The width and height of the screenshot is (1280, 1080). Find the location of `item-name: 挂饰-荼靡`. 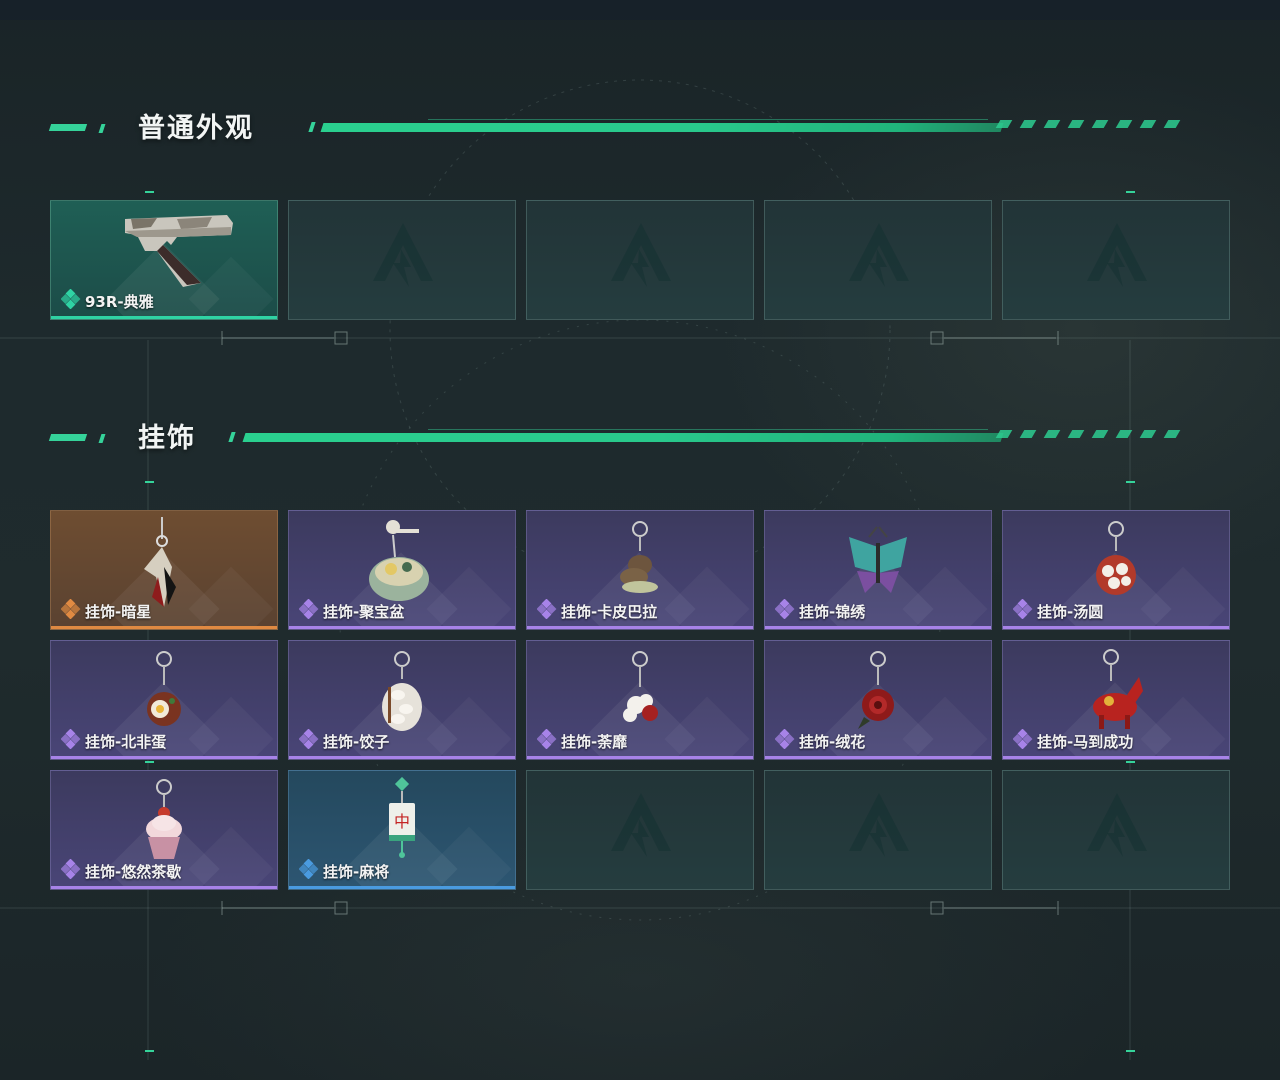

item-name: 挂饰-荼靡 is located at coordinates (594, 741).